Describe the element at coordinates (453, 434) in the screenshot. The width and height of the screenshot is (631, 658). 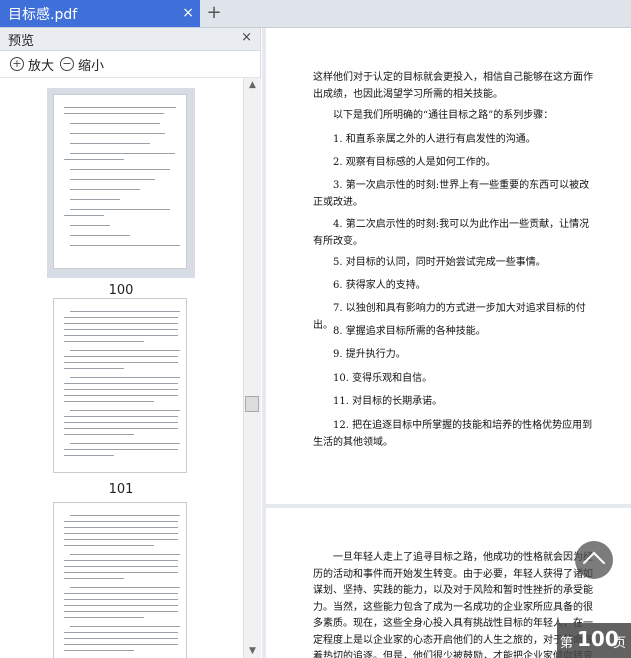
I see `paragraph: 12. 把在追逐目标中所掌握的技能和培养的性格优势应用到生活的其他领域。` at that location.